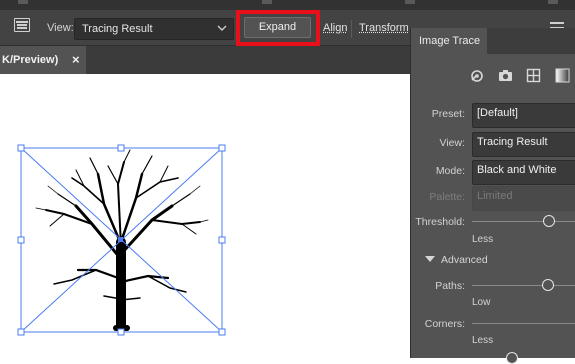 Image resolution: width=575 pixels, height=364 pixels. I want to click on mode-select: Black and White, so click(523, 172).